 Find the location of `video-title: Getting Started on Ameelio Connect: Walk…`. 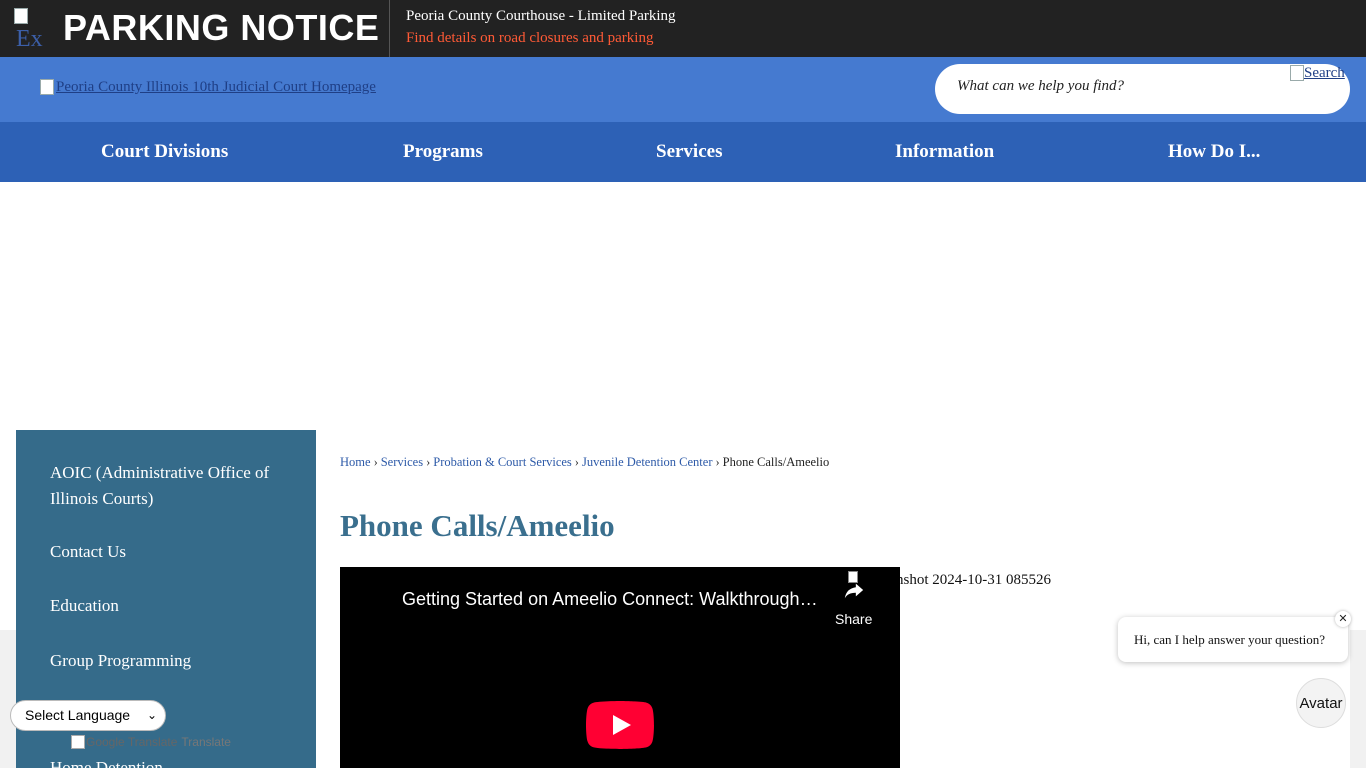

video-title: Getting Started on Ameelio Connect: Walk… is located at coordinates (612, 599).